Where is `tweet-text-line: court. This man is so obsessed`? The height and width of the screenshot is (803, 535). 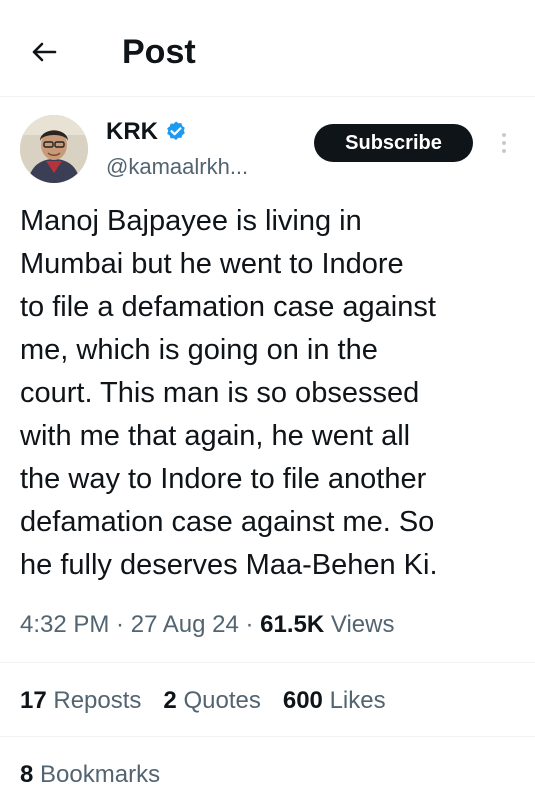 tweet-text-line: court. This man is so obsessed is located at coordinates (220, 393).